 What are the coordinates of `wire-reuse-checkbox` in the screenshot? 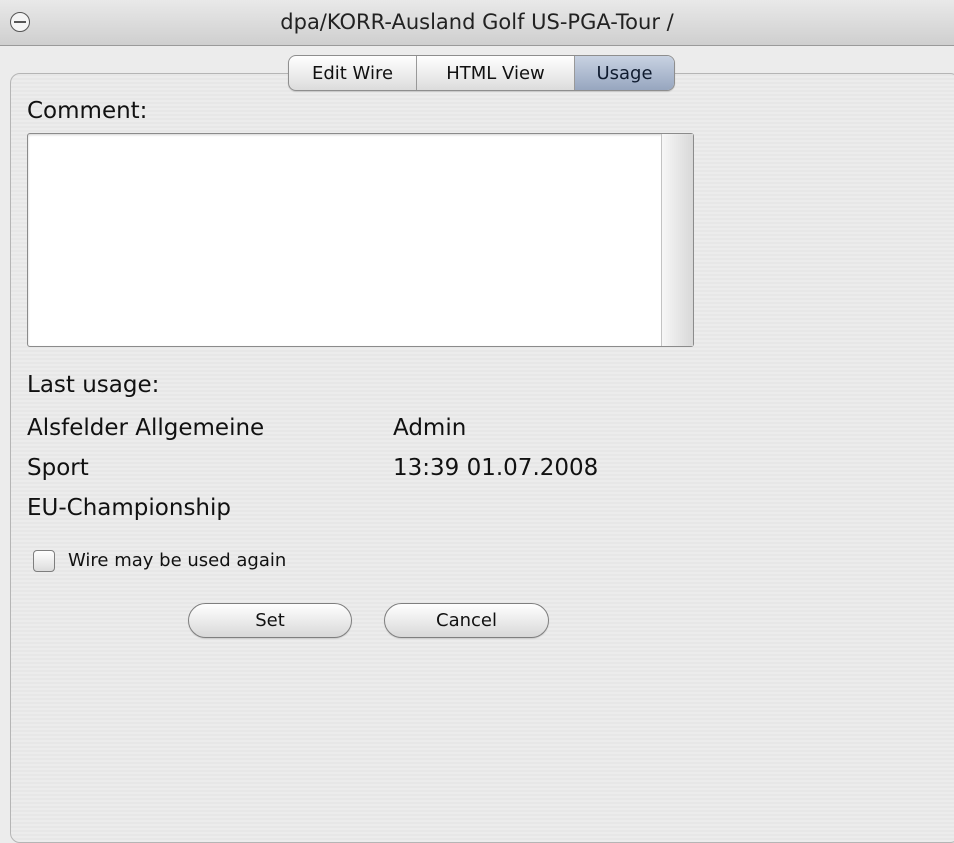 It's located at (44, 561).